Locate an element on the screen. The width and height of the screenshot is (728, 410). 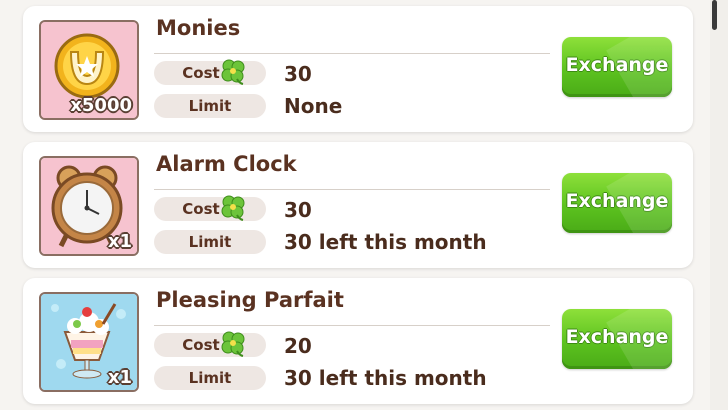
limit-value: None is located at coordinates (313, 106).